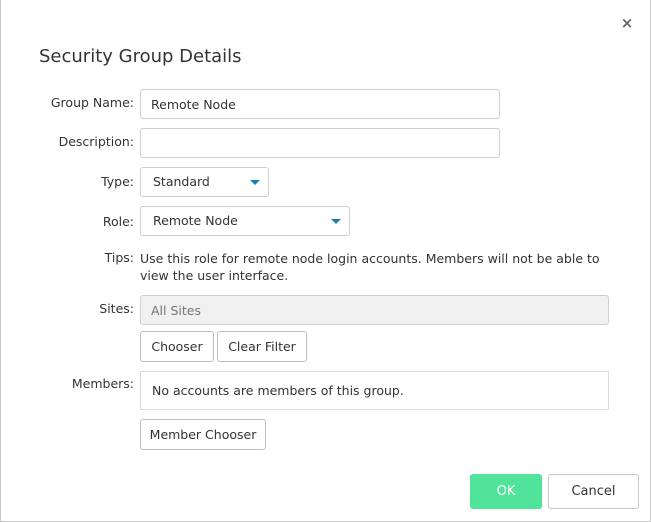 This screenshot has width=651, height=522. I want to click on members-label: Members:, so click(102, 383).